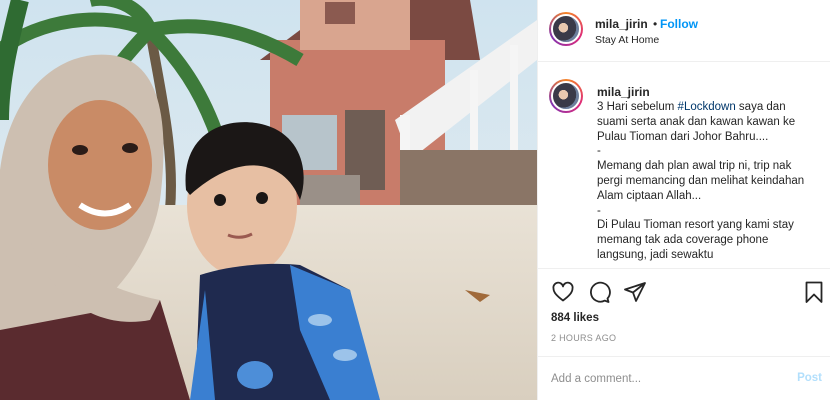 Image resolution: width=830 pixels, height=400 pixels. I want to click on post-header: mila_jirin • Follow Stay At Home, so click(684, 31).